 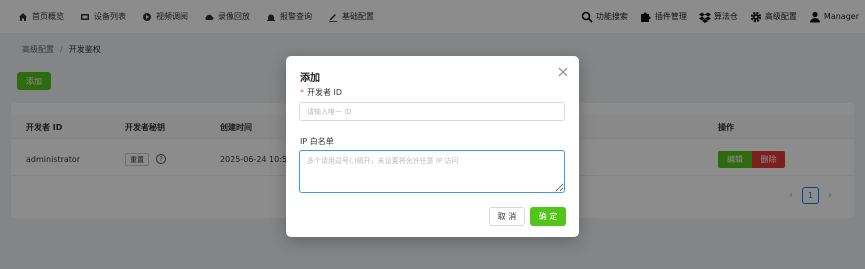 What do you see at coordinates (302, 92) in the screenshot?
I see `required-mark: *` at bounding box center [302, 92].